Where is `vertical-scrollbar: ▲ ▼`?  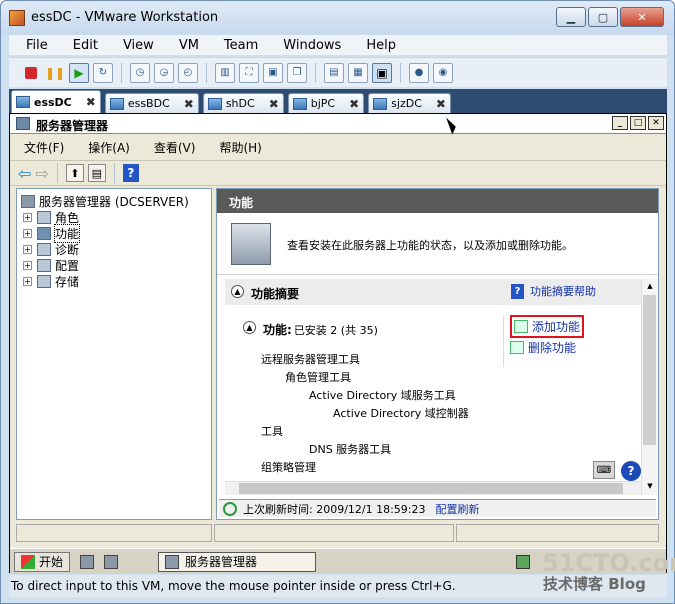
vertical-scrollbar: ▲ ▼ is located at coordinates (649, 387).